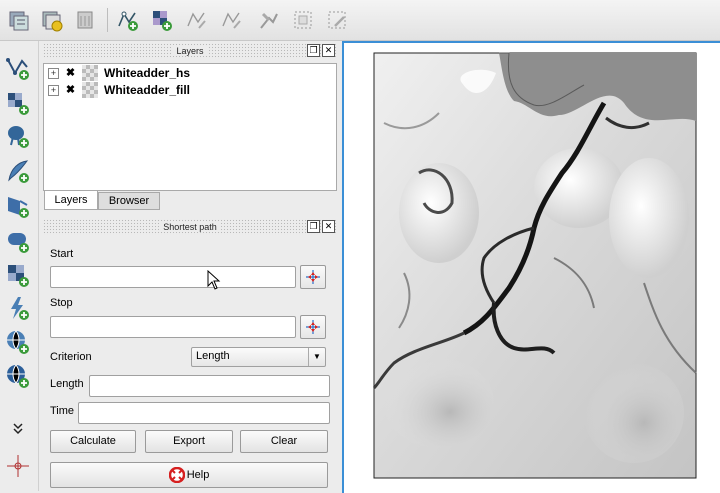 This screenshot has width=720, height=493. Describe the element at coordinates (197, 20) in the screenshot. I see `digitize-line-icon` at that location.